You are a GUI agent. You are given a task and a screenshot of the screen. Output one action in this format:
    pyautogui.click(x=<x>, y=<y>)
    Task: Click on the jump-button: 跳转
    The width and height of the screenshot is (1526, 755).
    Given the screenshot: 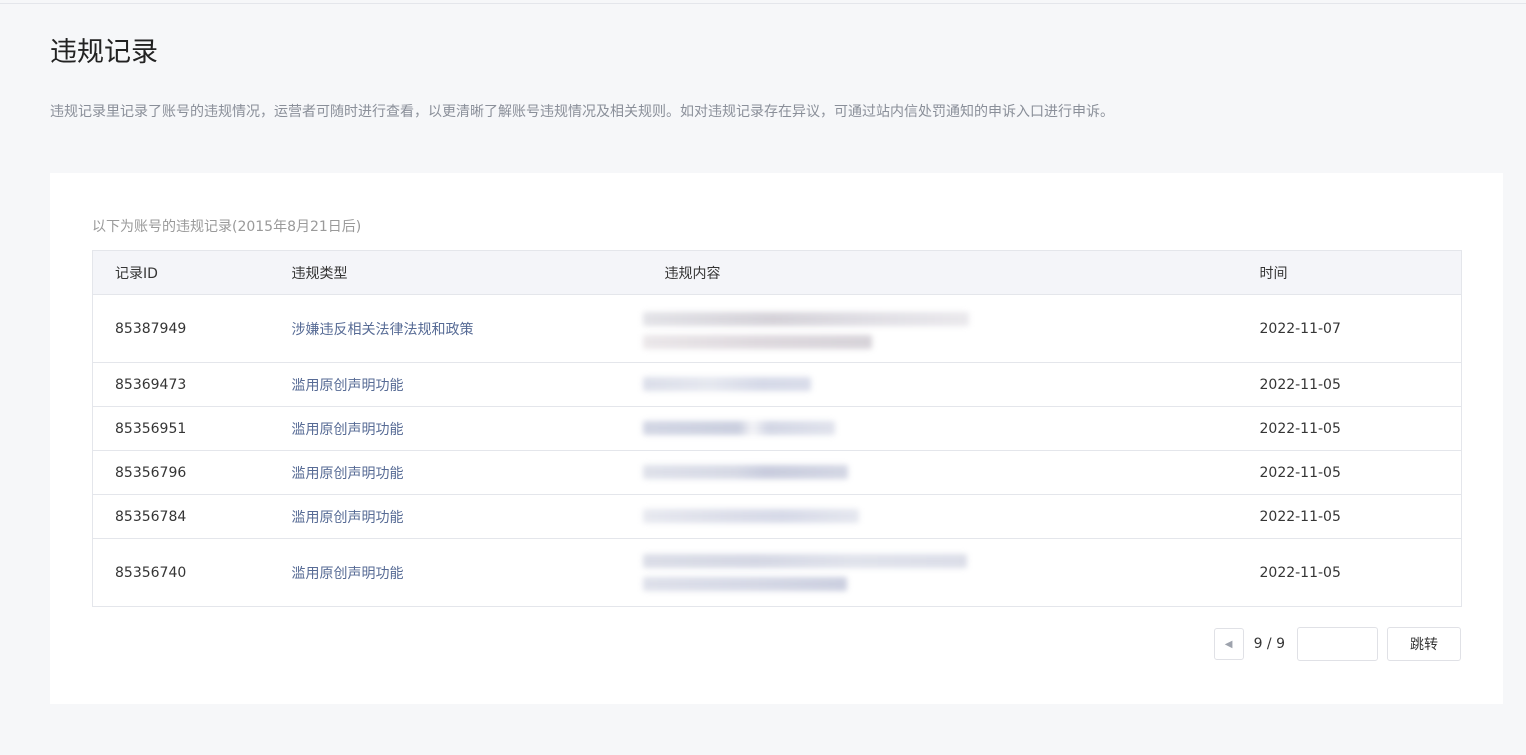 What is the action you would take?
    pyautogui.click(x=1424, y=644)
    